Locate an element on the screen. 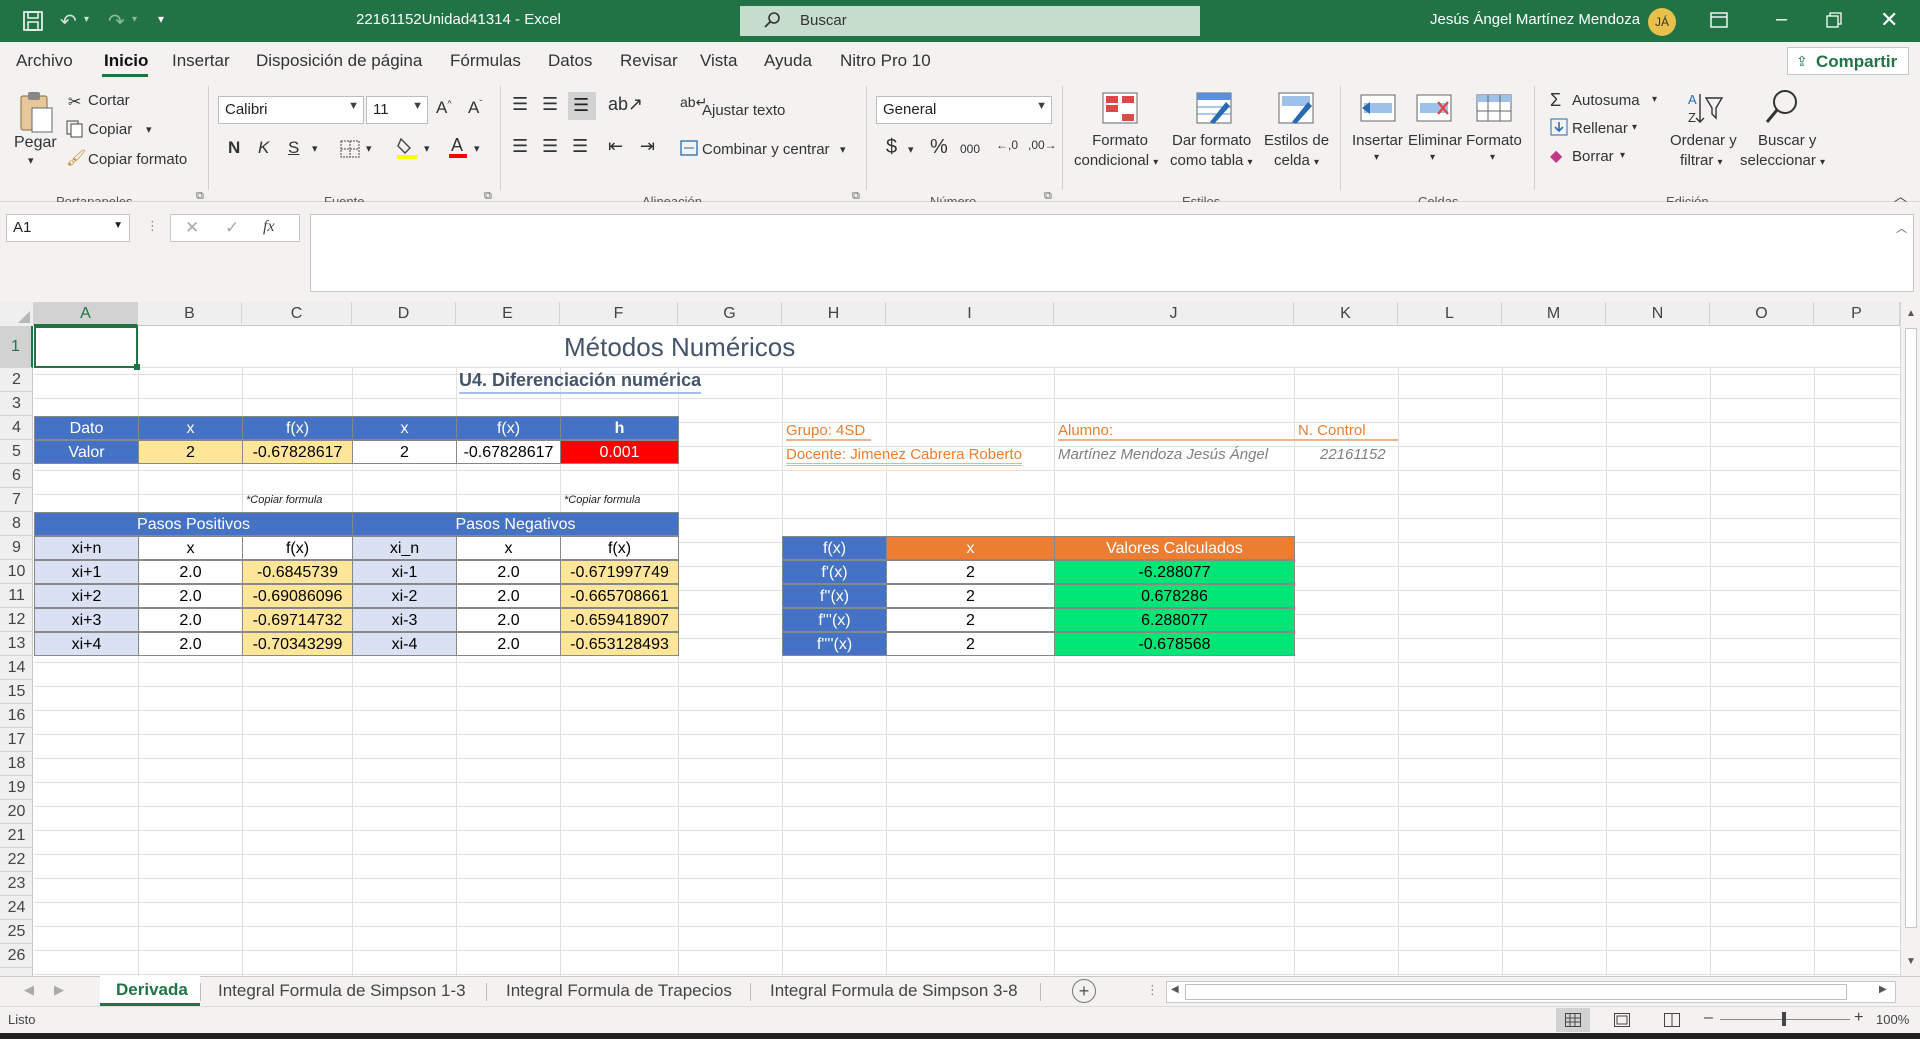  steps-cell: xi+4 is located at coordinates (86, 644).